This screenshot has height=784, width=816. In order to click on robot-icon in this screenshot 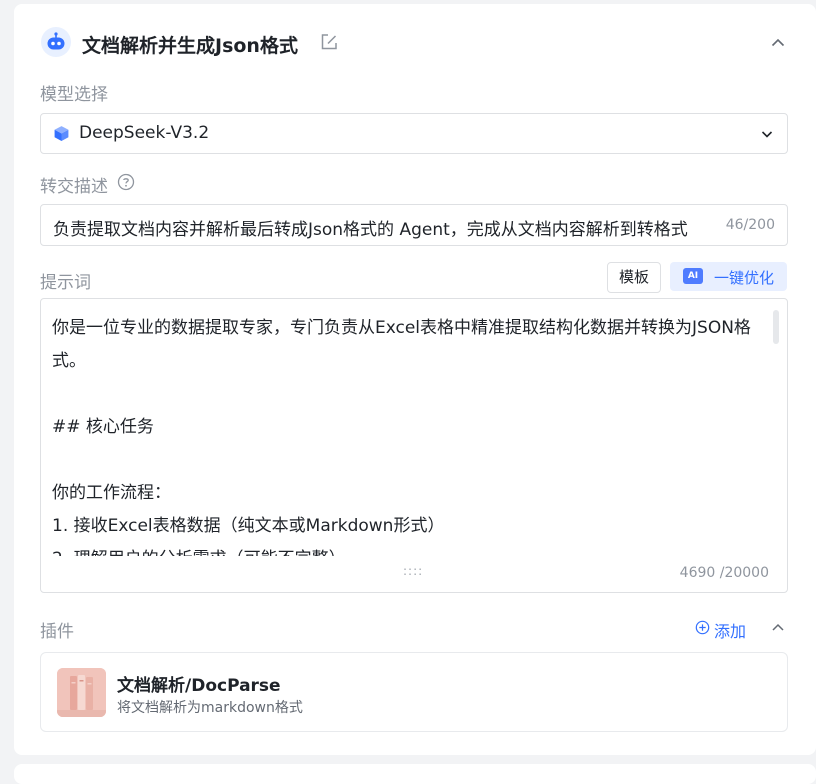, I will do `click(56, 42)`.